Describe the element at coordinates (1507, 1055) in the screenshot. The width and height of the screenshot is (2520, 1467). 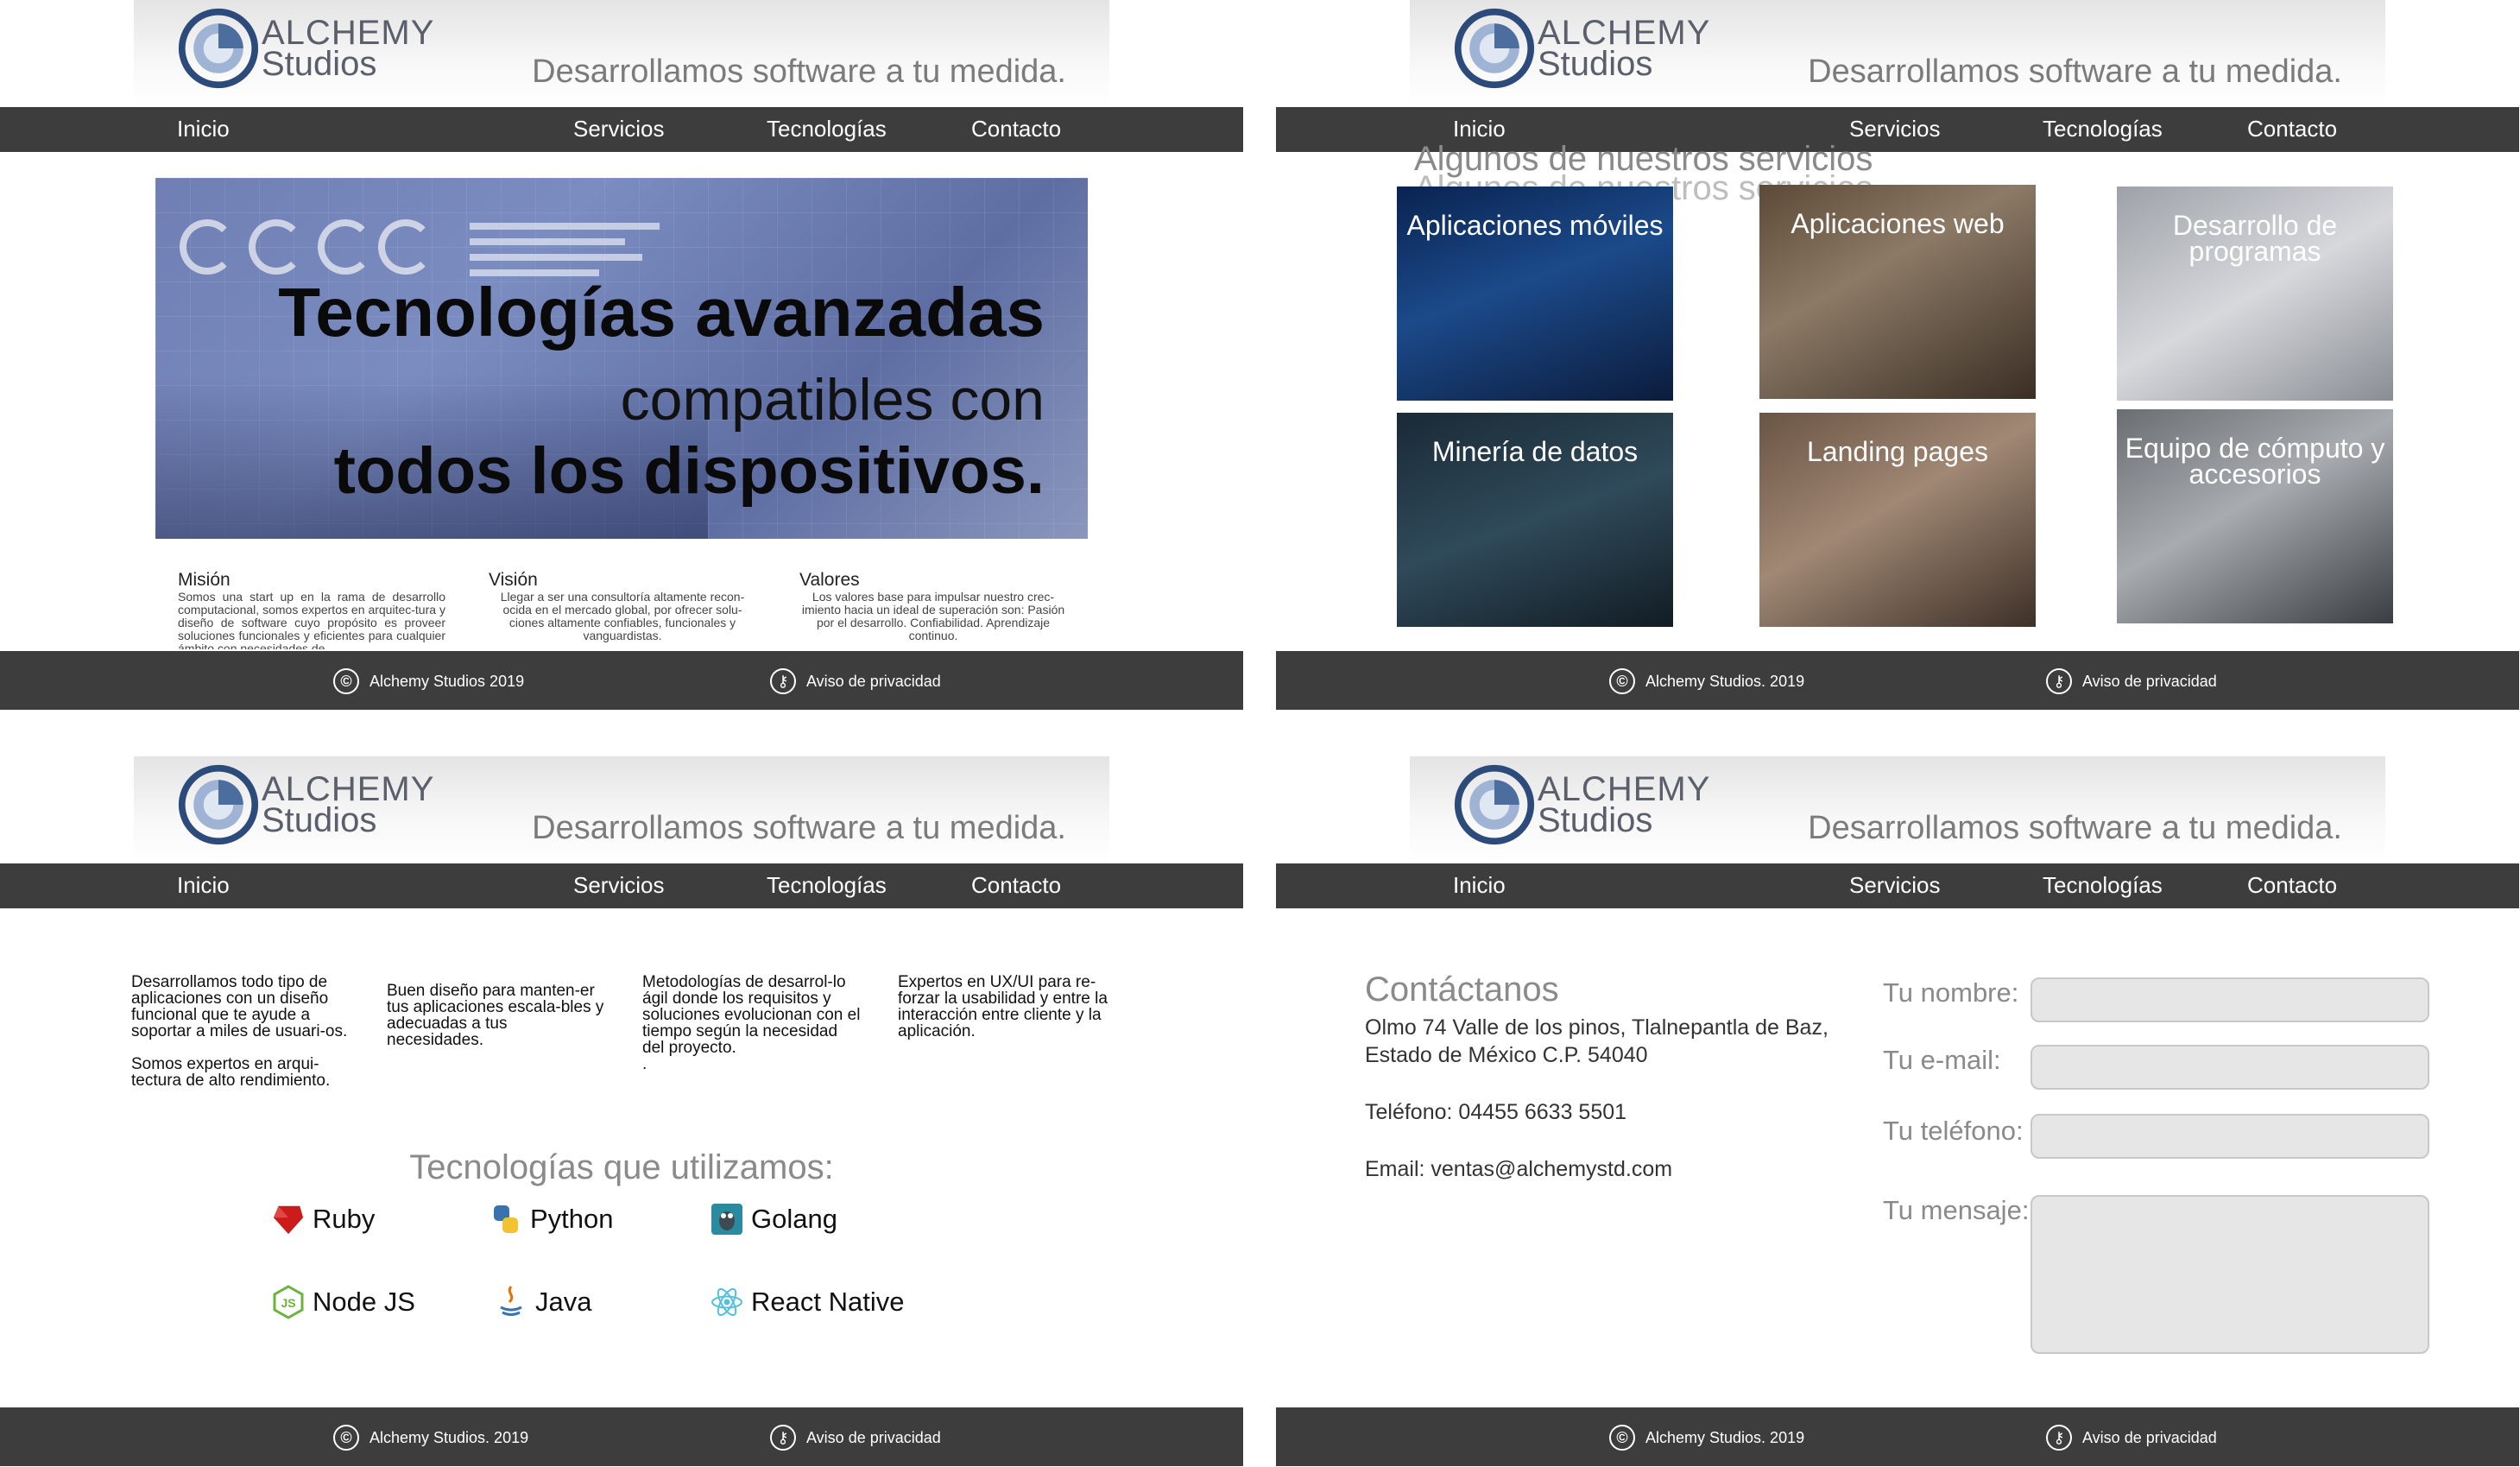
I see `contact-address-line2: Estado de México C.P. 54040` at that location.